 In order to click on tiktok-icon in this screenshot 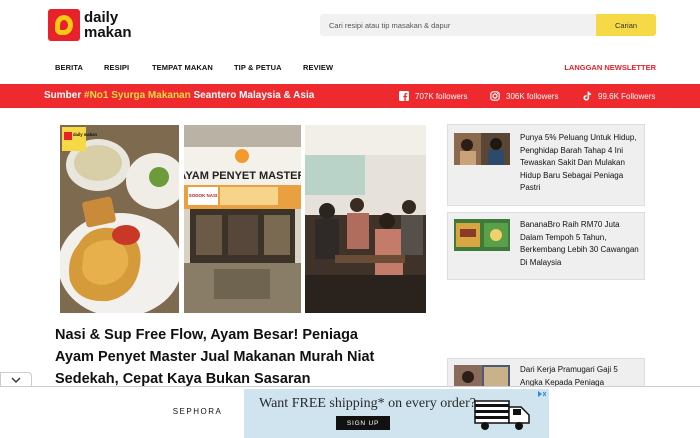, I will do `click(587, 96)`.